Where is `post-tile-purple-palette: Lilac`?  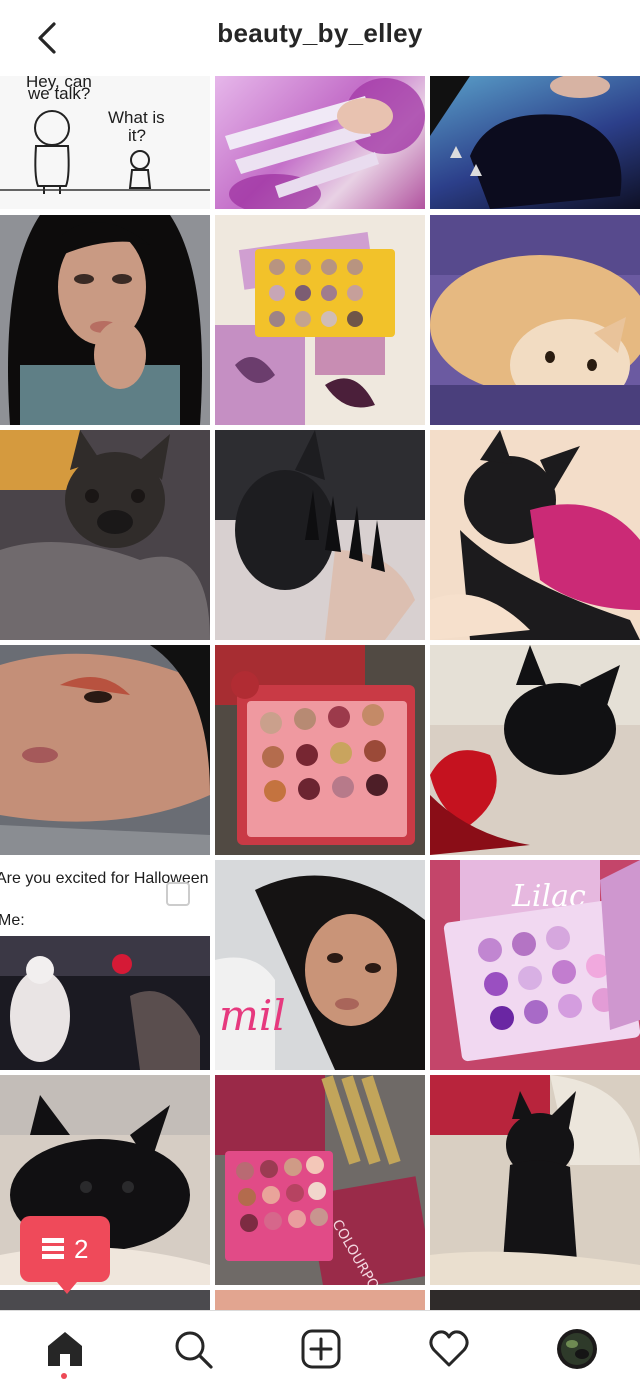 post-tile-purple-palette: Lilac is located at coordinates (535, 965).